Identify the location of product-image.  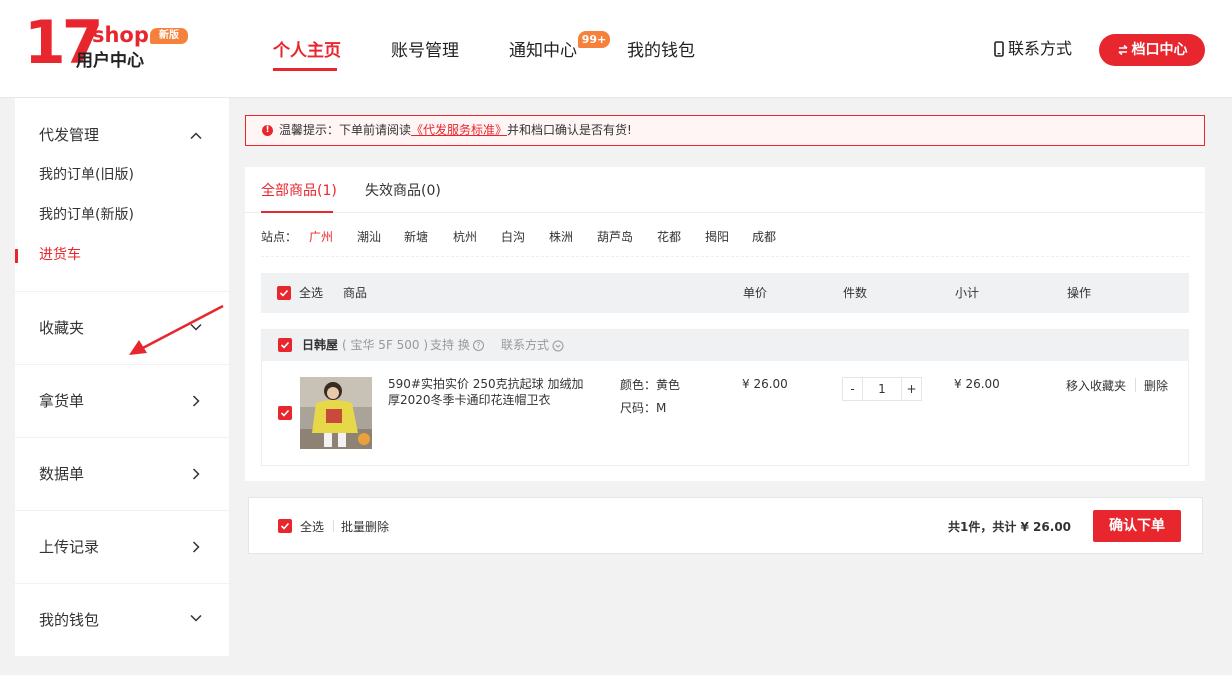
(336, 413).